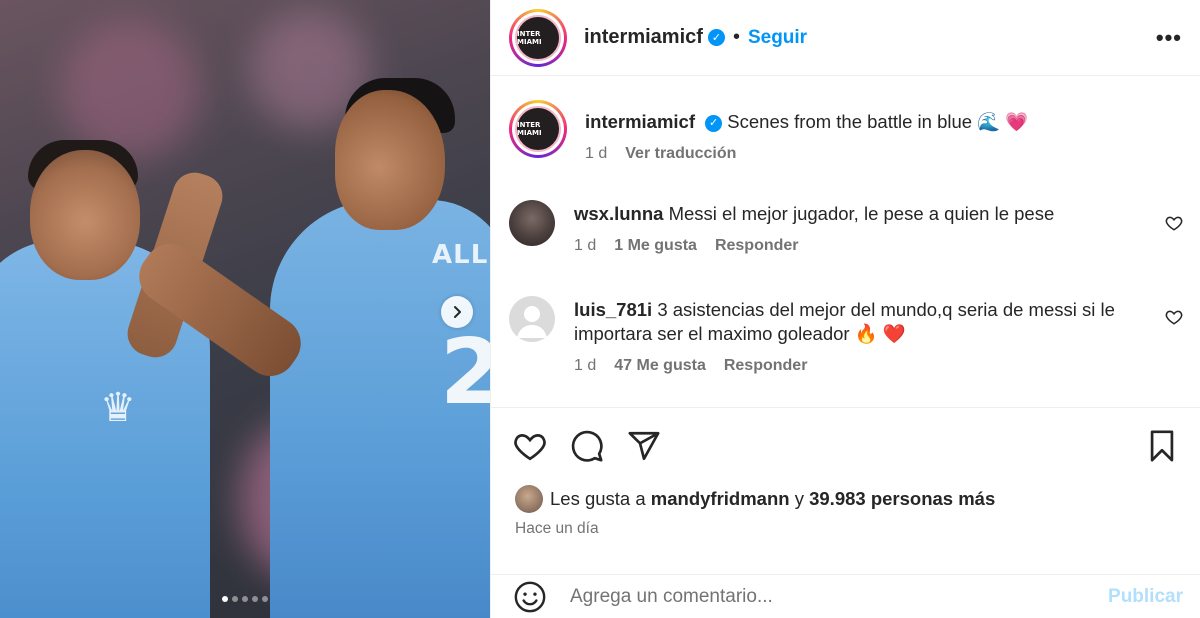  I want to click on default-avatar-icon, so click(532, 322).